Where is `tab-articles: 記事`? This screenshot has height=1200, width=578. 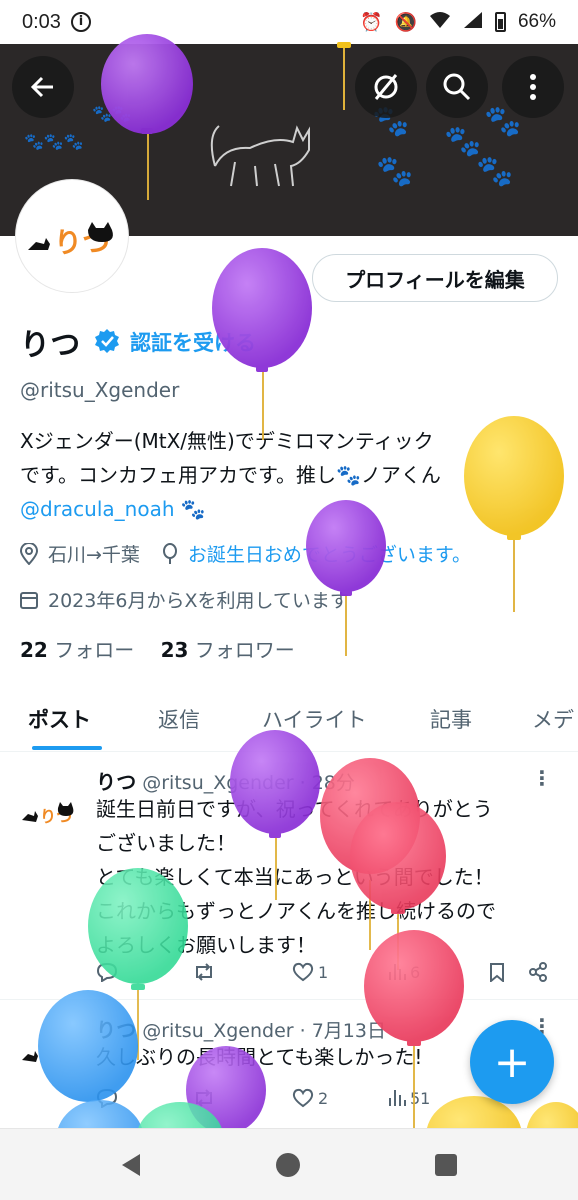 tab-articles: 記事 is located at coordinates (451, 719).